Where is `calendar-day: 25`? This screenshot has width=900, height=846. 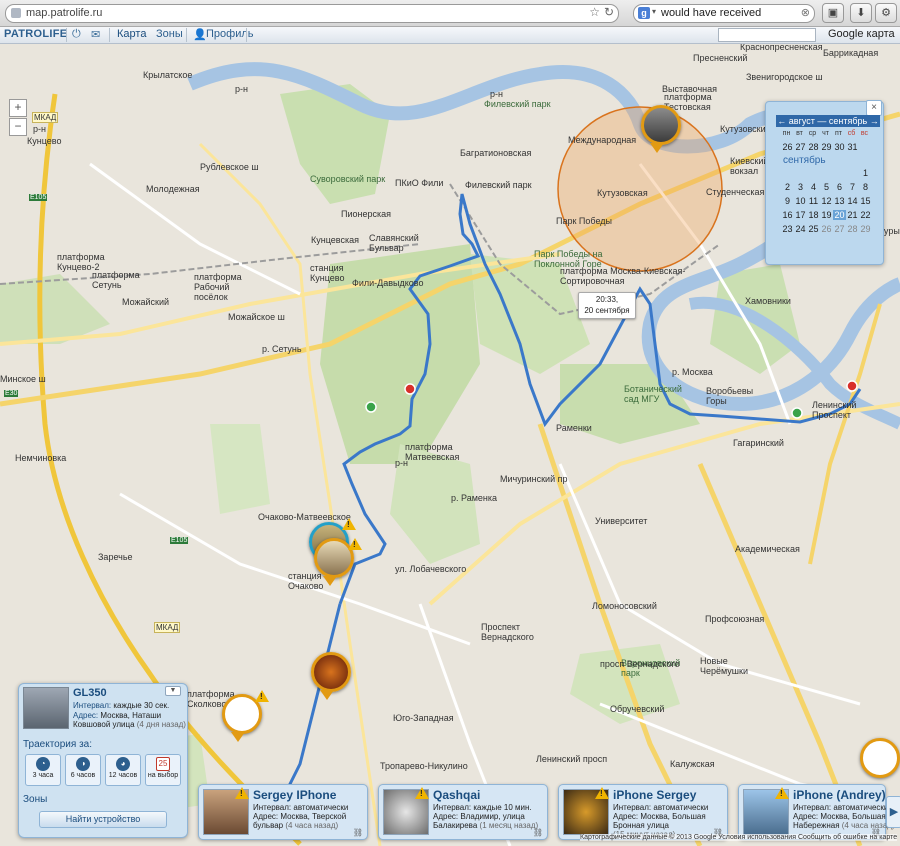
calendar-day: 25 is located at coordinates (813, 229).